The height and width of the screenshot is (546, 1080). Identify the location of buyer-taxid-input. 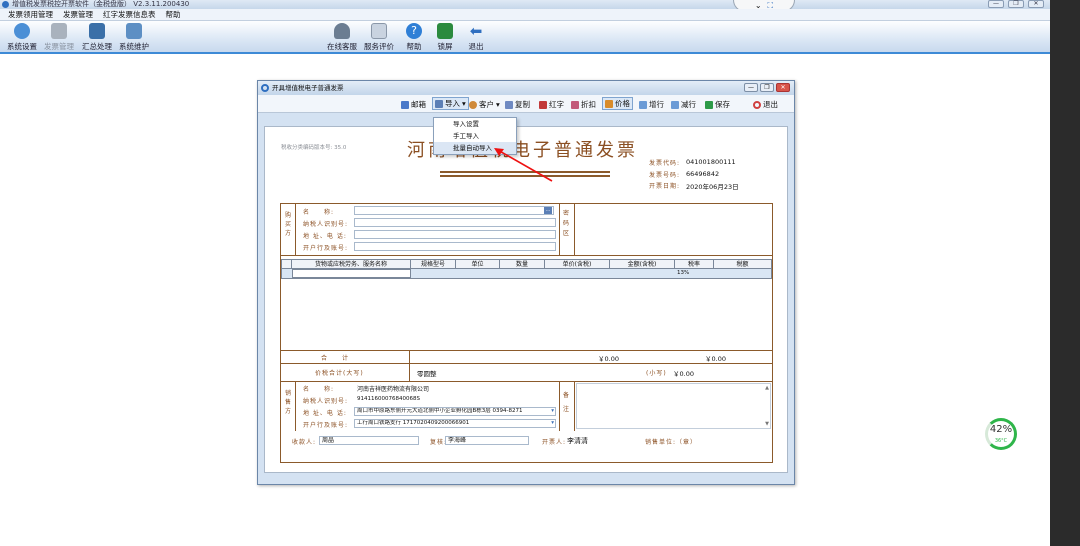
(455, 222).